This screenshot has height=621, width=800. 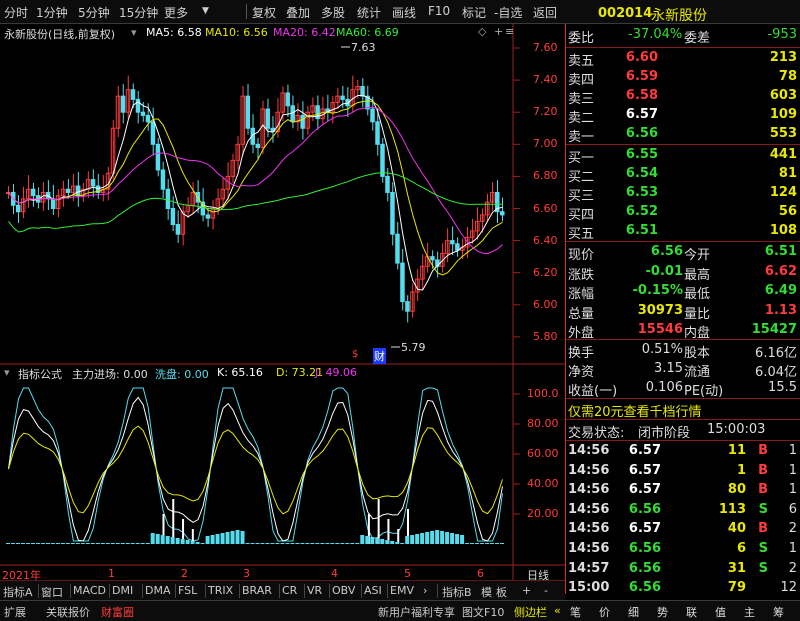 What do you see at coordinates (187, 590) in the screenshot?
I see `tab-fsl: FSL` at bounding box center [187, 590].